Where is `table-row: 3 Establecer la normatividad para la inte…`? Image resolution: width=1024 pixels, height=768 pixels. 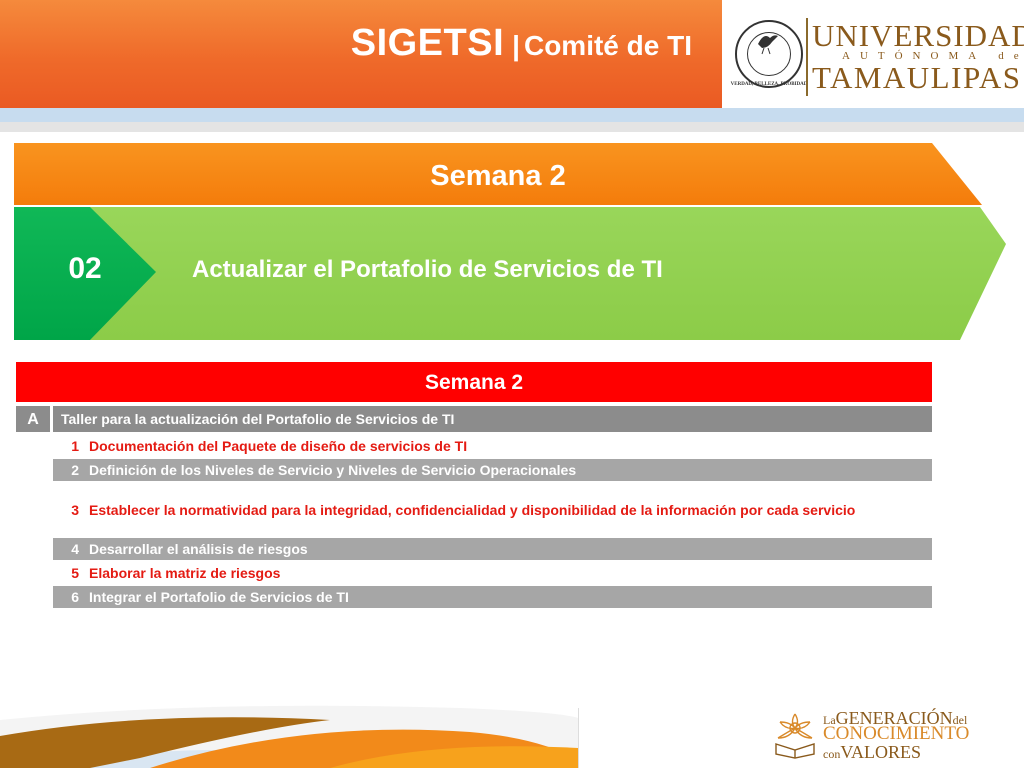
table-row: 3 Establecer la normatividad para la inte… is located at coordinates (492, 509).